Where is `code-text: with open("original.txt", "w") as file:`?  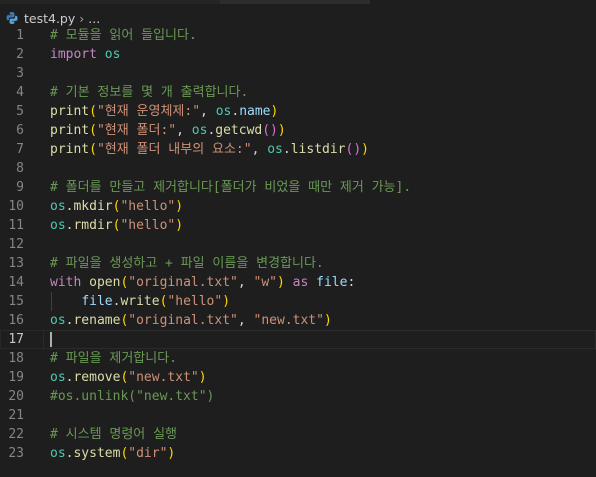 code-text: with open("original.txt", "w") as file: is located at coordinates (323, 282).